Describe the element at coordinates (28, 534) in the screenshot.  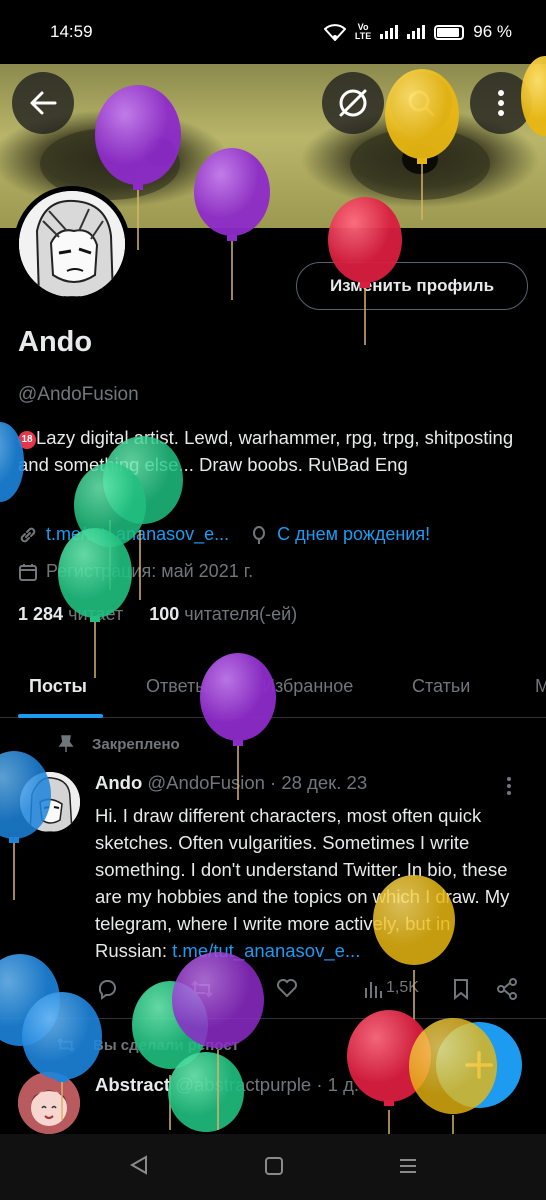
I see `link-icon` at that location.